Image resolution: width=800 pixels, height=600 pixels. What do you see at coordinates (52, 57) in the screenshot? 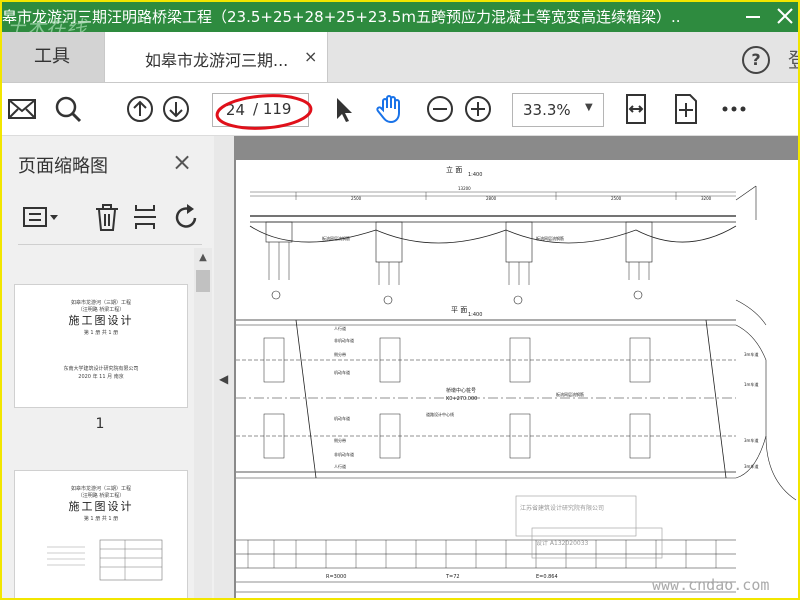
I see `tab-tools: 工具` at bounding box center [52, 57].